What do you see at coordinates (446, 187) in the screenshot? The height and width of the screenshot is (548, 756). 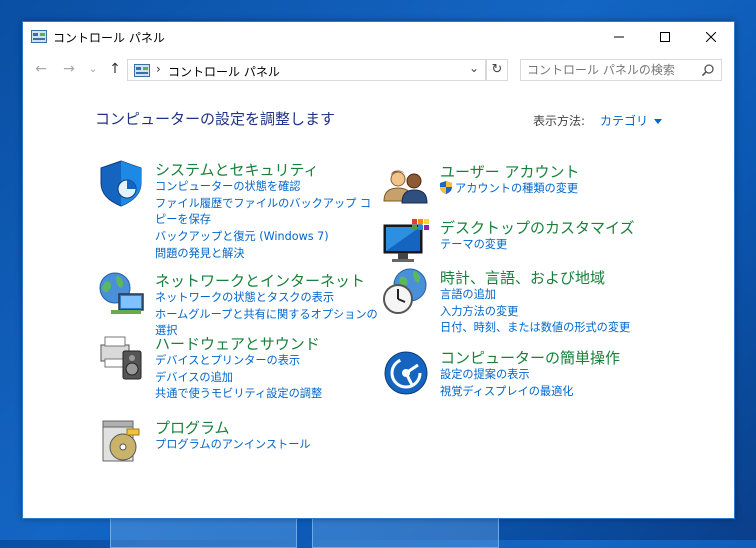 I see `uac-shield-icon` at bounding box center [446, 187].